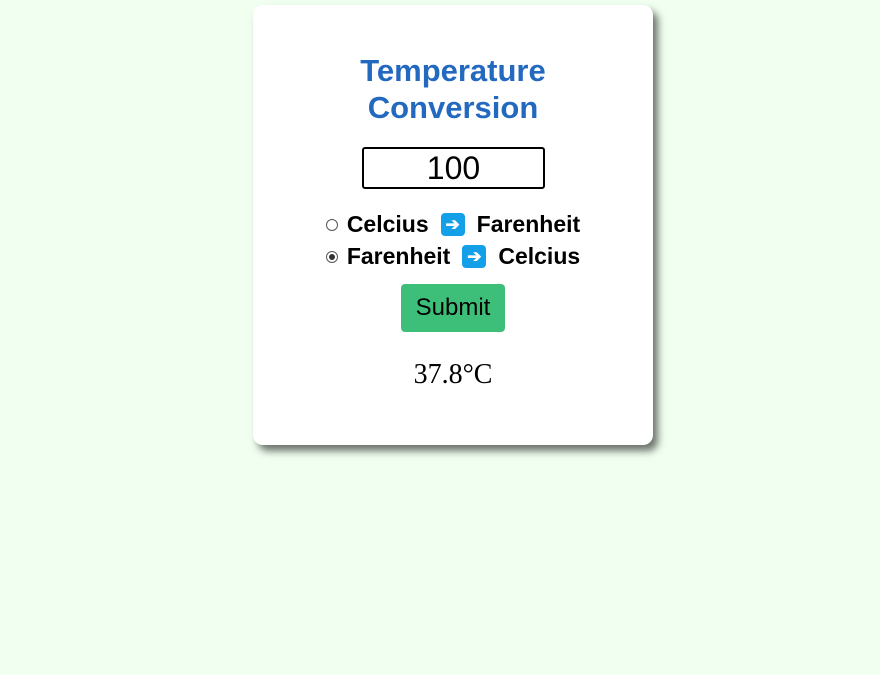  What do you see at coordinates (453, 168) in the screenshot?
I see `temperature-input` at bounding box center [453, 168].